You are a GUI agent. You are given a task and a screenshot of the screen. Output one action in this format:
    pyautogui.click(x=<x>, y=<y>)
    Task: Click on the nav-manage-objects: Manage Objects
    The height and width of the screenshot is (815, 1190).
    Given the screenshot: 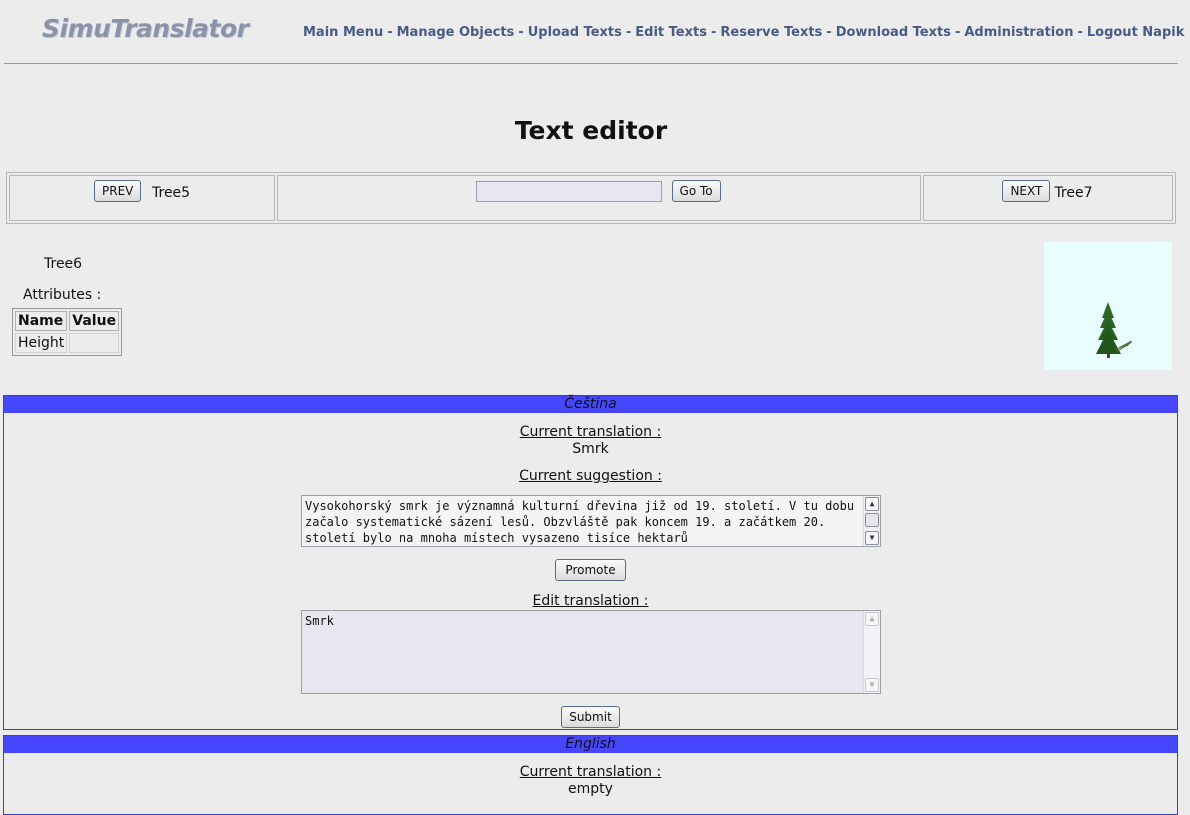 What is the action you would take?
    pyautogui.click(x=456, y=32)
    